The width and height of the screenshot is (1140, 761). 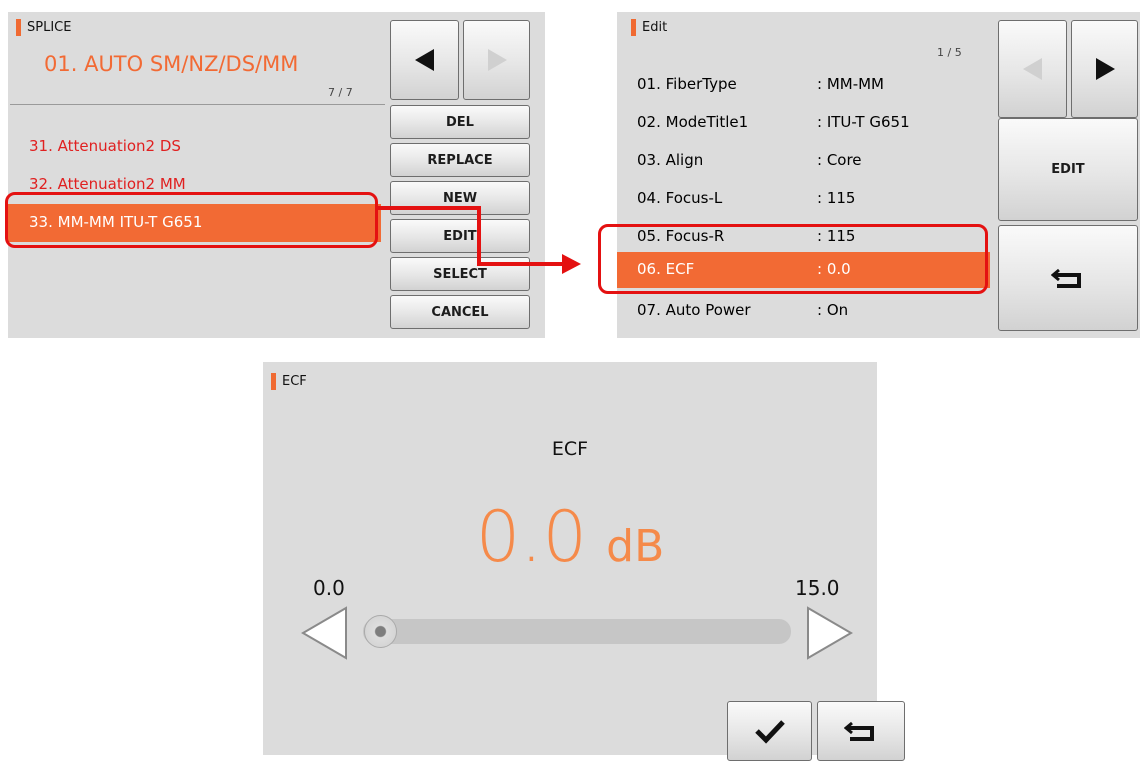 I want to click on arrow-right-outline-icon, so click(x=830, y=633).